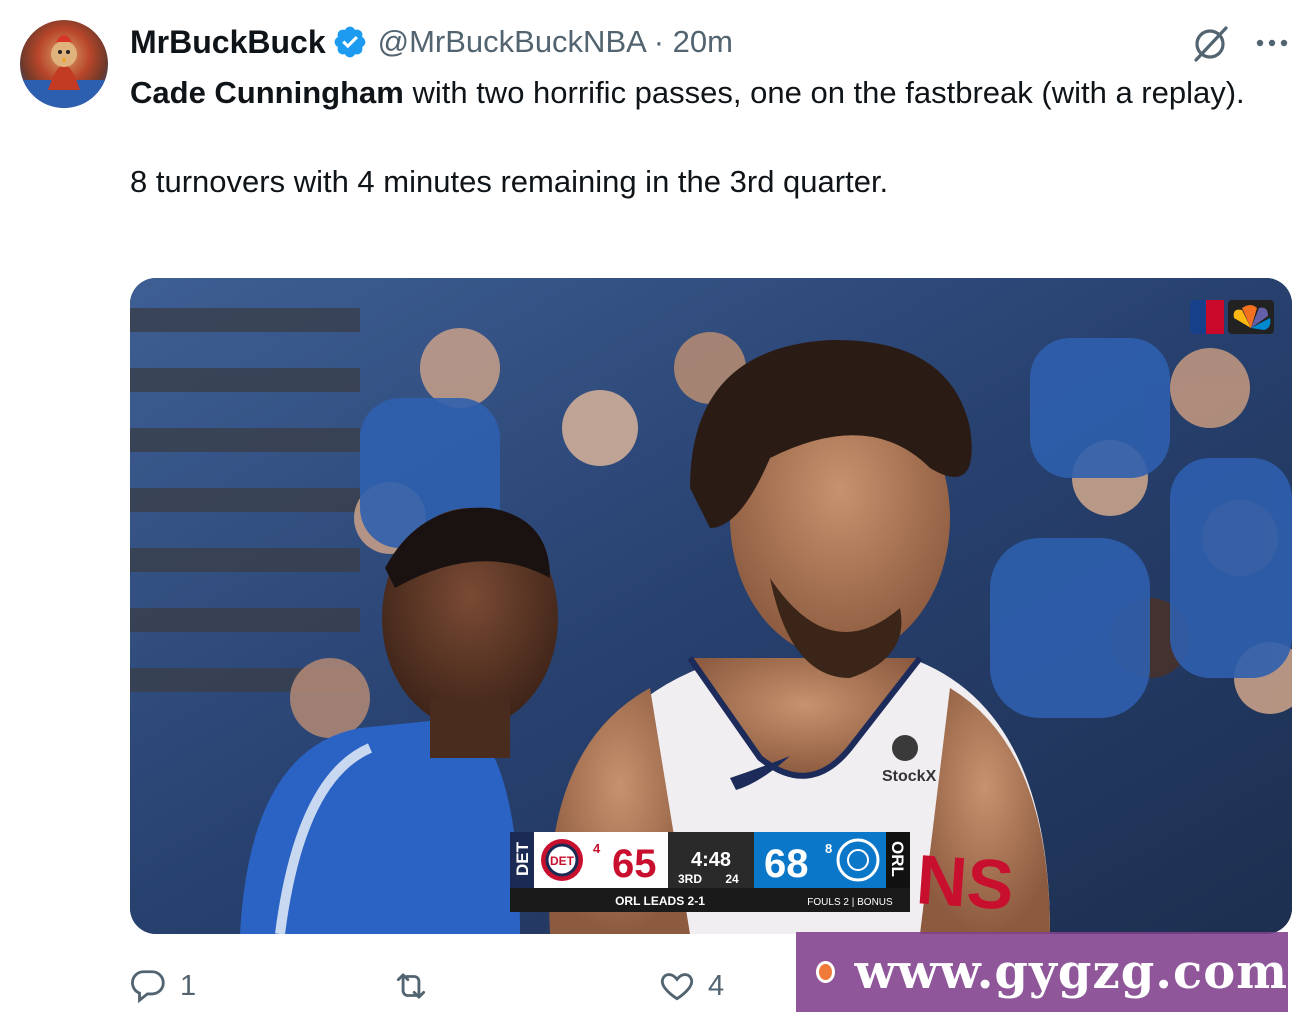  What do you see at coordinates (1272, 43) in the screenshot?
I see `more-icon` at bounding box center [1272, 43].